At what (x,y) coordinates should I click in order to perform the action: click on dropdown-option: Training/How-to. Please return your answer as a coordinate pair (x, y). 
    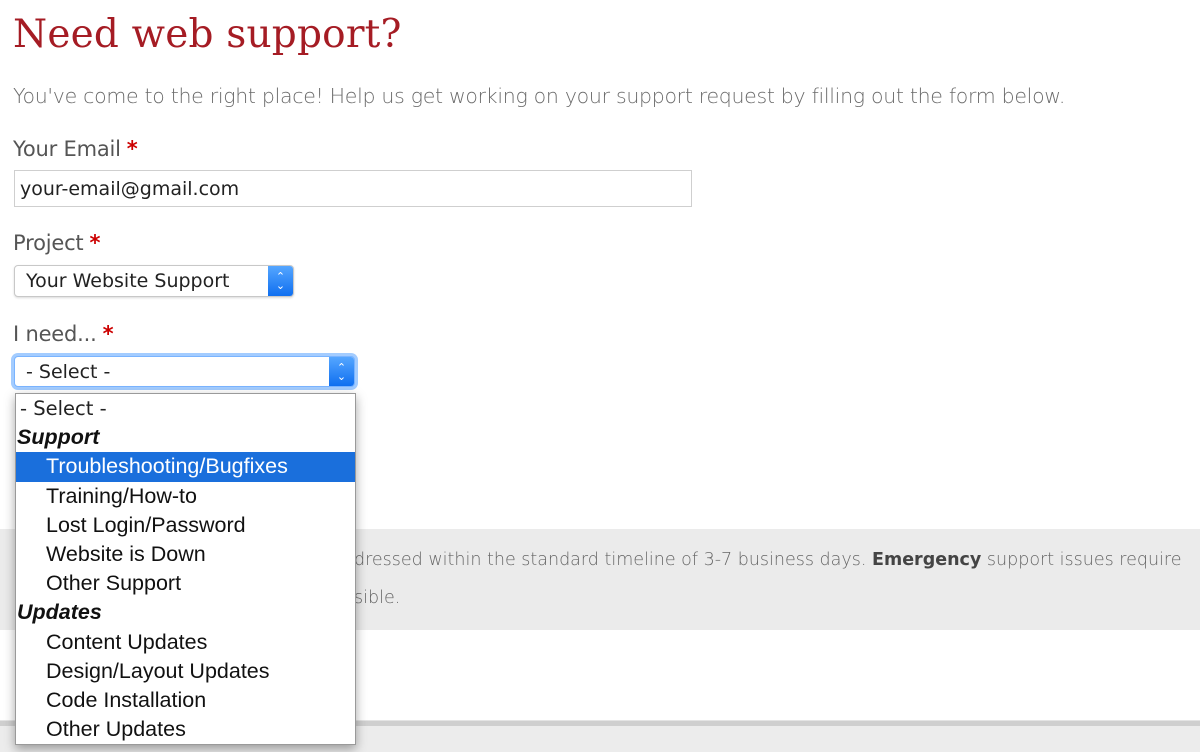
    Looking at the image, I should click on (185, 496).